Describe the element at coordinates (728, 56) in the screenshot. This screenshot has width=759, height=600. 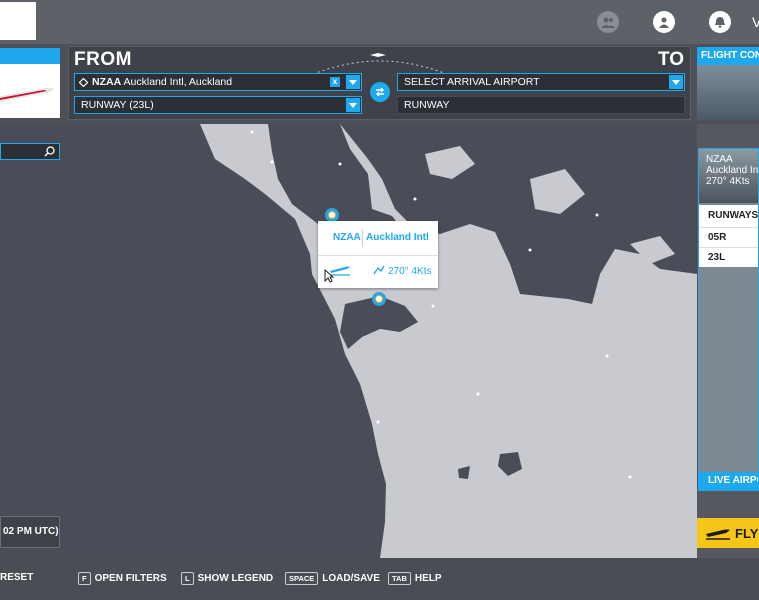
I see `flight-conditions-label: FLIGHT CONDITIONS` at that location.